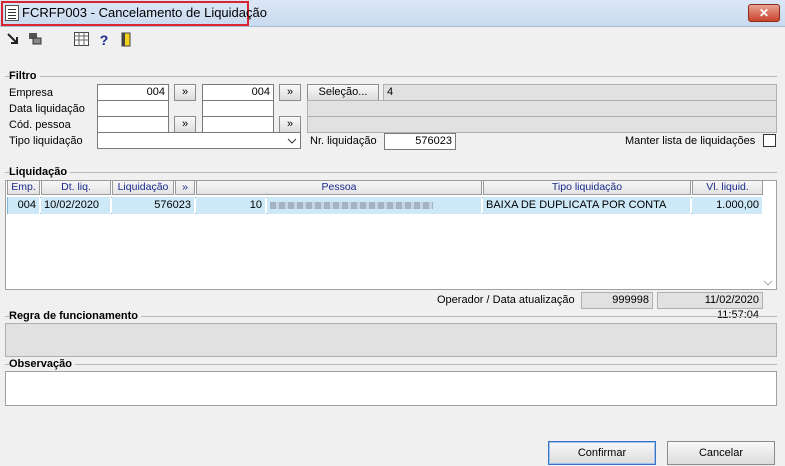 The height and width of the screenshot is (466, 785). What do you see at coordinates (343, 141) in the screenshot?
I see `nr-liquidacao-label: Nr. liquidação` at bounding box center [343, 141].